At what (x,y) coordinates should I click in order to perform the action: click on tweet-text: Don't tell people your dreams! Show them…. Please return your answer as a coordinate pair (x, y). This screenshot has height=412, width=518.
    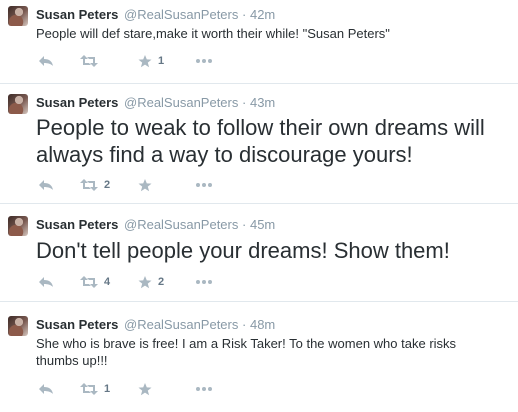
    Looking at the image, I should click on (243, 250).